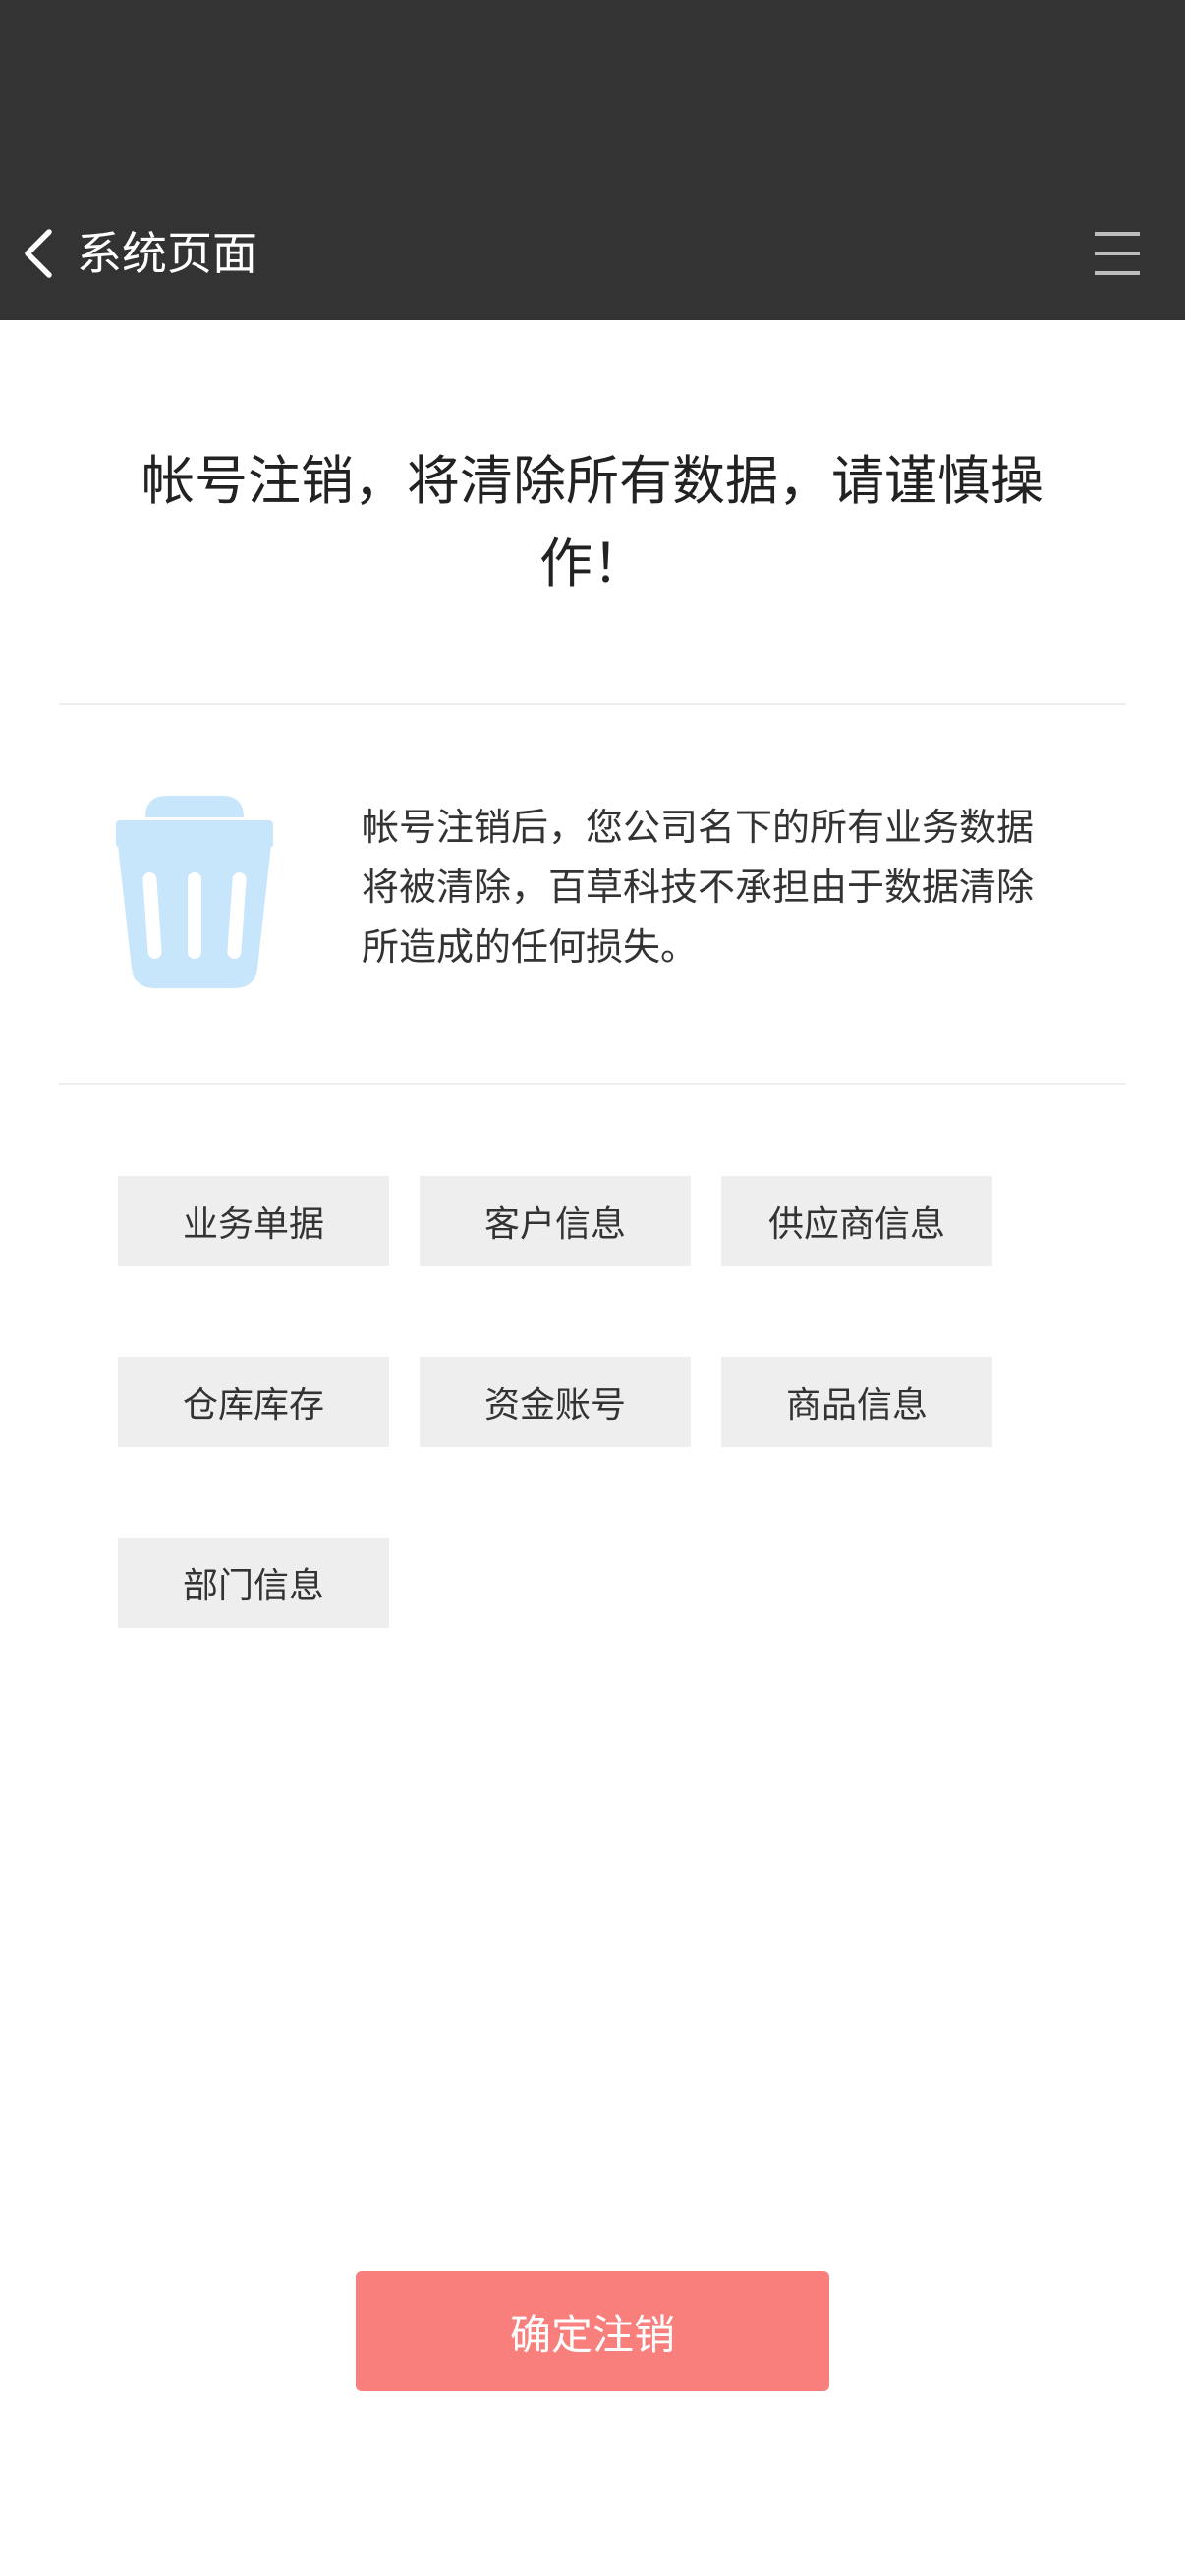  I want to click on data-type-tag: 业务单据, so click(254, 1221).